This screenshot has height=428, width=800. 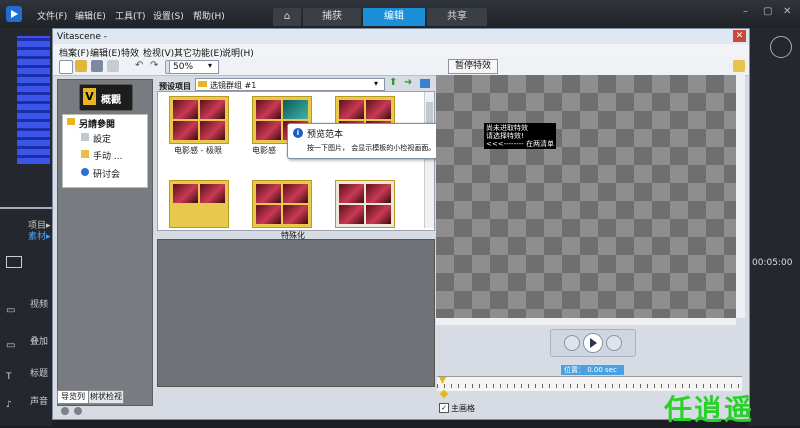 I want to click on forward-button, so click(x=614, y=343).